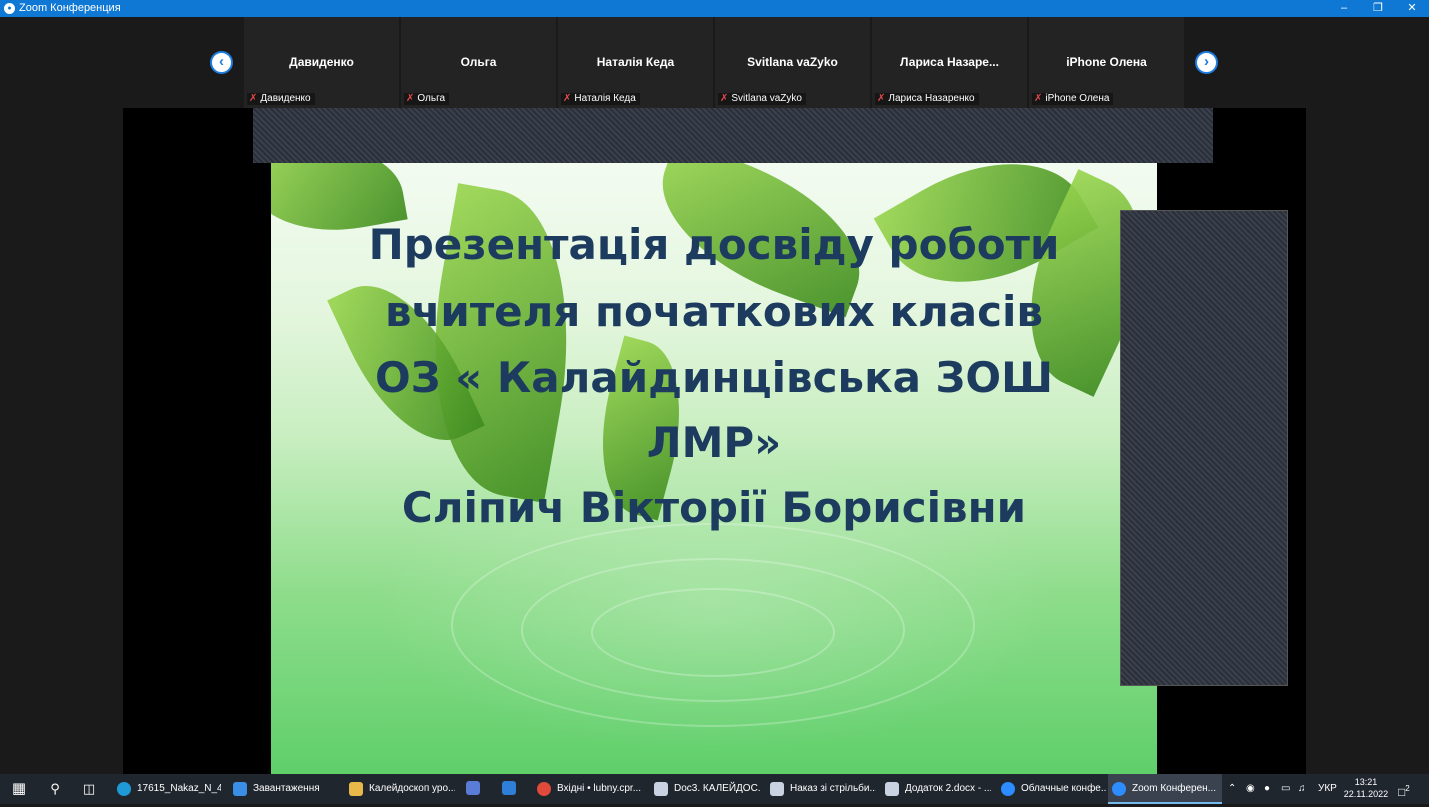  What do you see at coordinates (1232, 789) in the screenshot?
I see `tray-overflow-chevron-icon: ⌃` at bounding box center [1232, 789].